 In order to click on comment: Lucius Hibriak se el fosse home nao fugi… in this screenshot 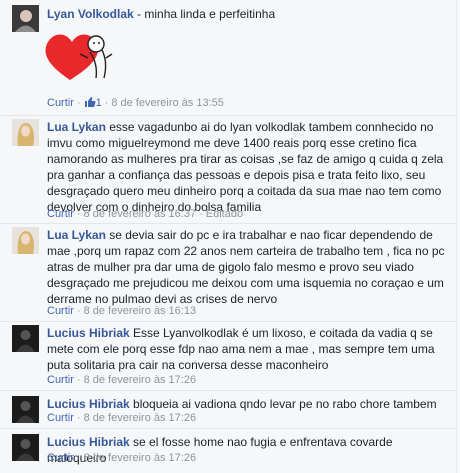, I will do `click(228, 450)`.